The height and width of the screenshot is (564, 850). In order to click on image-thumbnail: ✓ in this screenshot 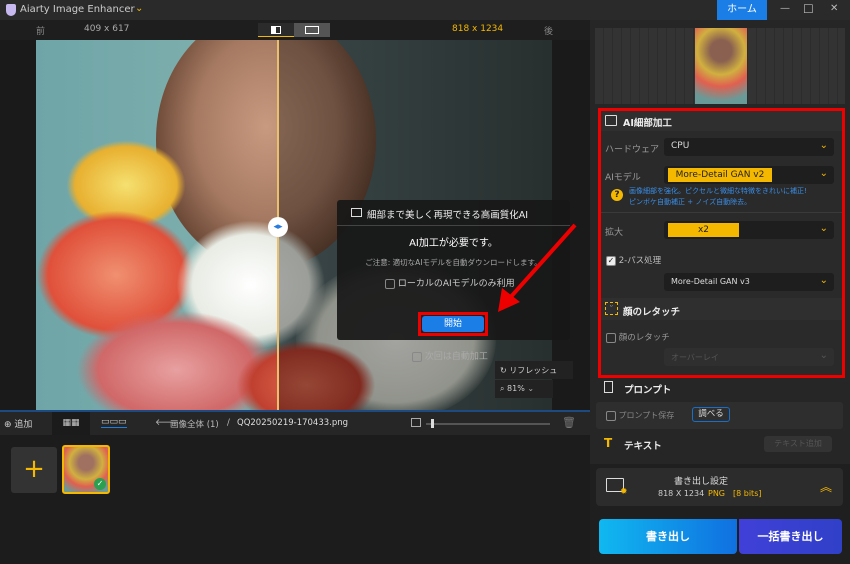, I will do `click(86, 469)`.